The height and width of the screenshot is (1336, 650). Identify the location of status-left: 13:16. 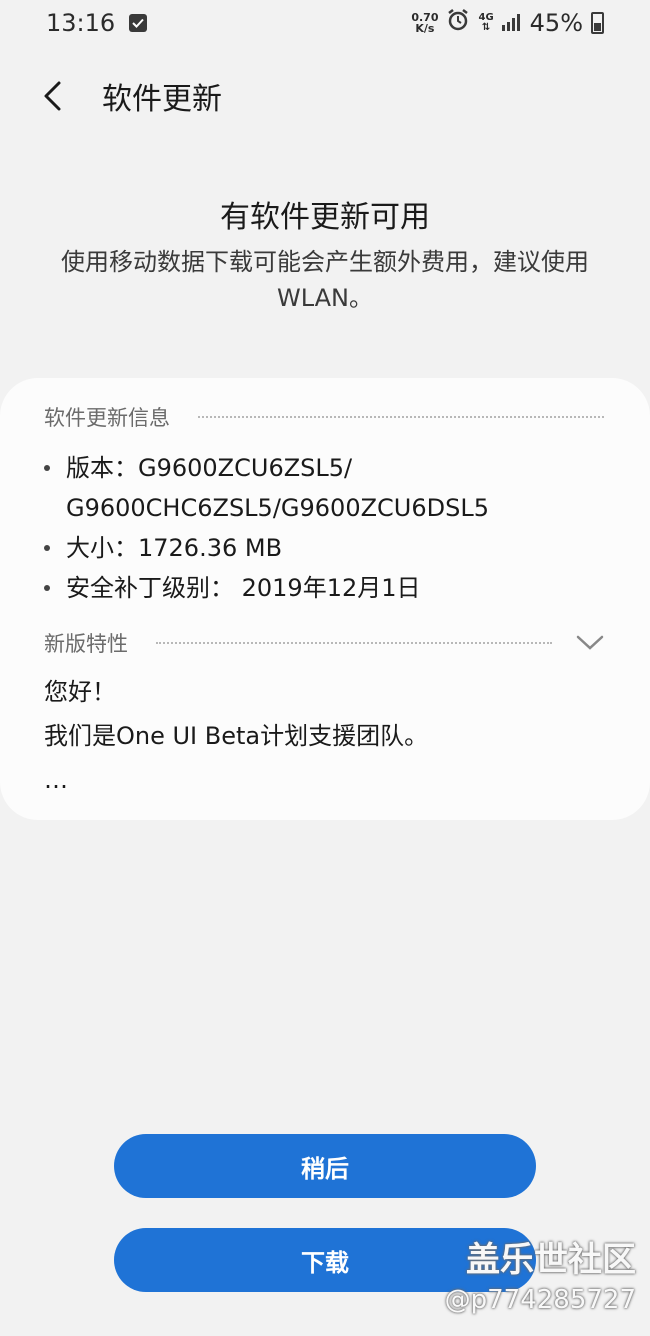
(97, 23).